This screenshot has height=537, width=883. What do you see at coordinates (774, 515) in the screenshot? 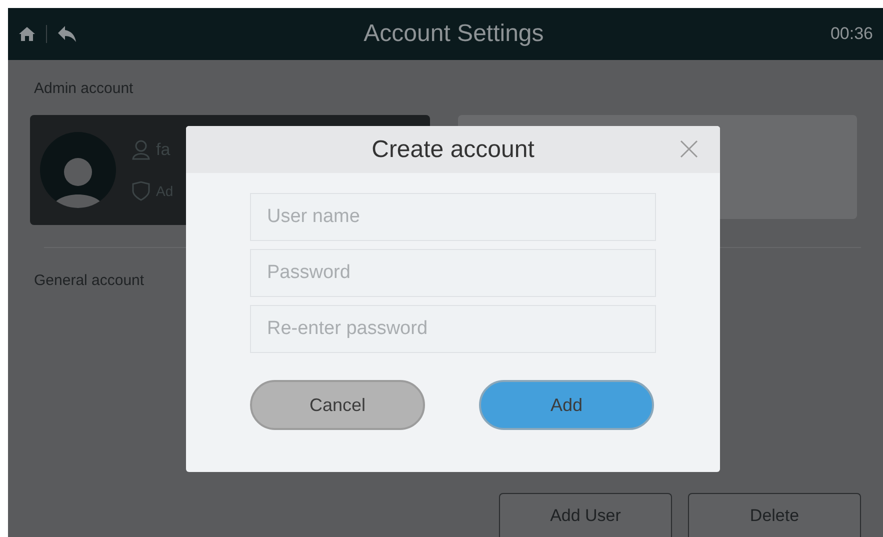
I see `footer-button: Delete` at bounding box center [774, 515].